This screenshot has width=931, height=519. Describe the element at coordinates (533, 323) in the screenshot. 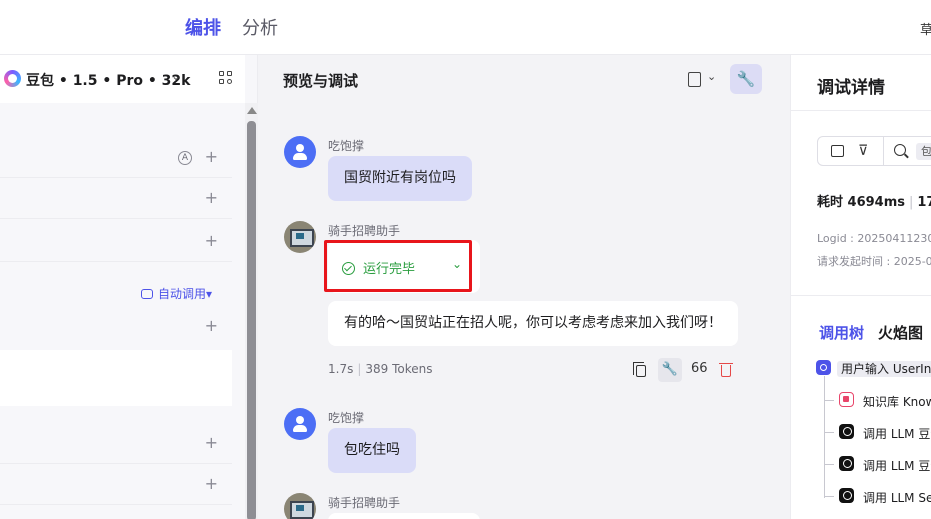

I see `bot-message-bubble: 有的哈～国贸站正在招人呢，你可以考虑考虑来加入我们呀！` at that location.